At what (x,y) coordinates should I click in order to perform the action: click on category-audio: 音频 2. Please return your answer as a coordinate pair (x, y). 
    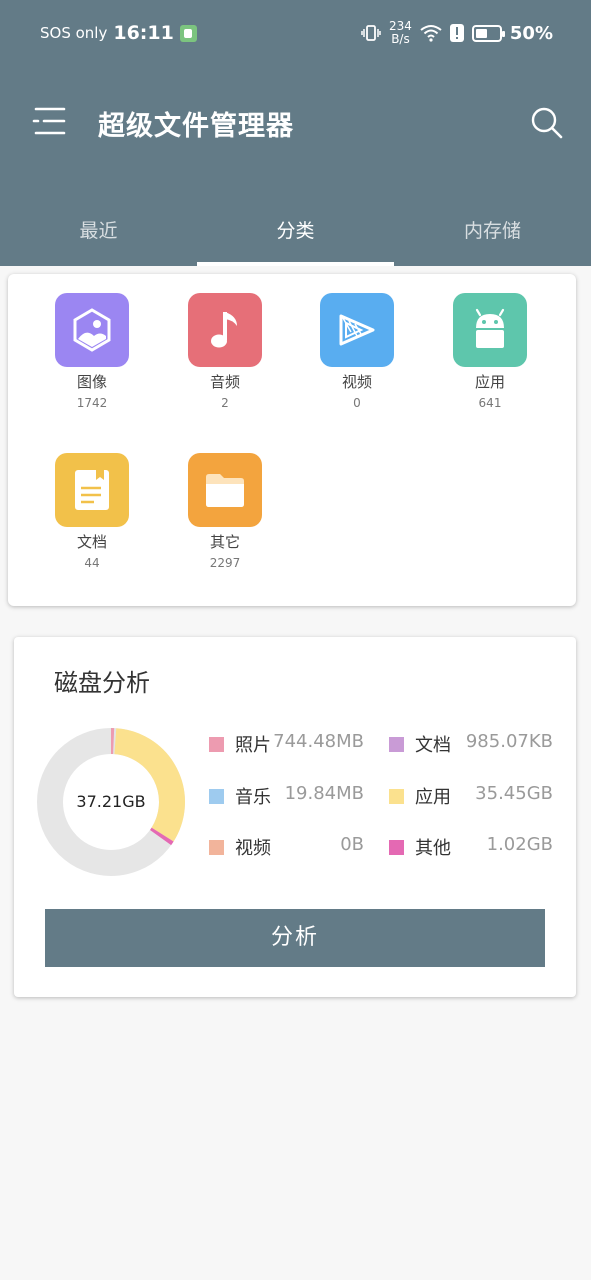
    Looking at the image, I should click on (225, 351).